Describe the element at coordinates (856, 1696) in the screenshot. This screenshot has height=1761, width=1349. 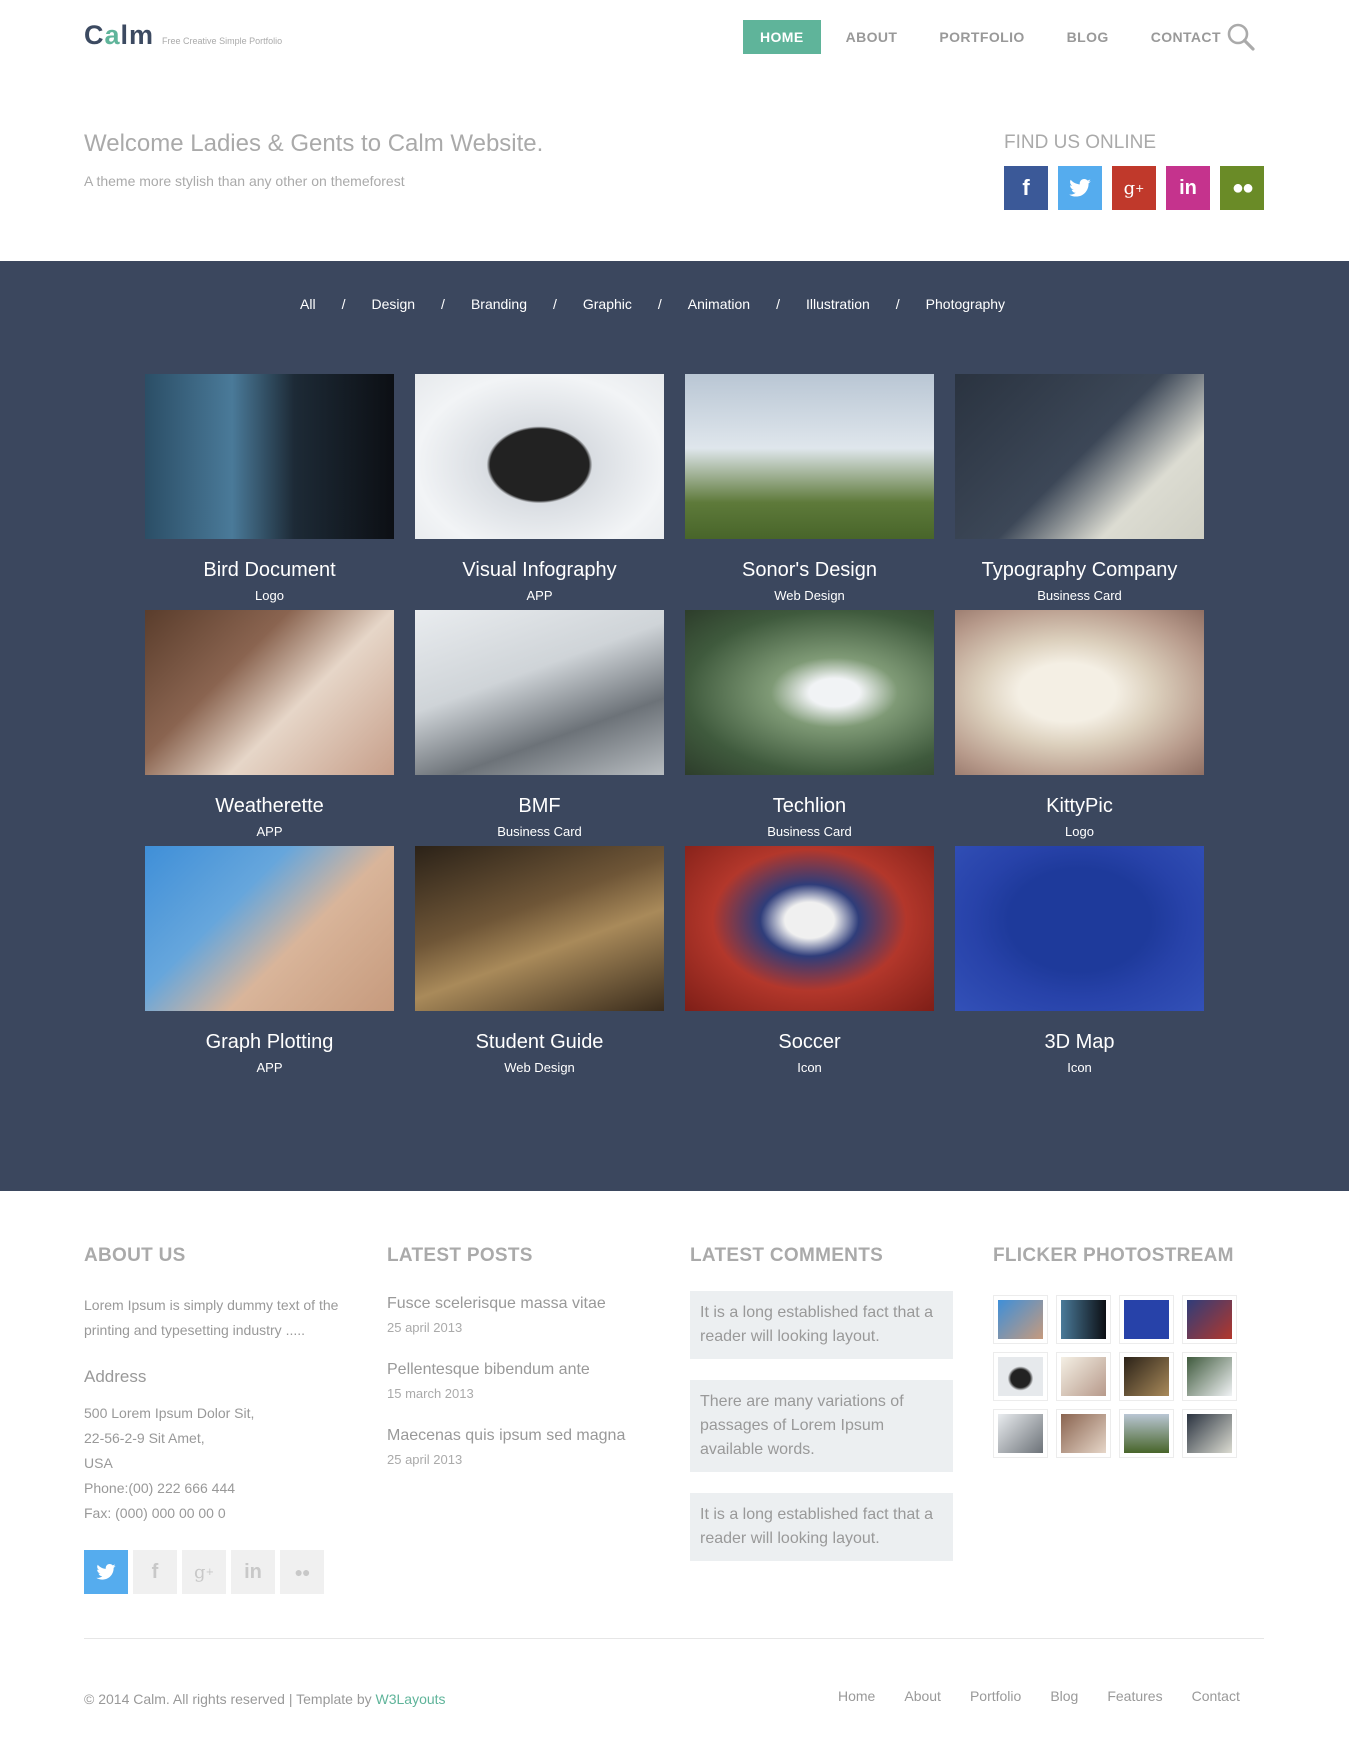
I see `footer-nav-home: Home` at that location.